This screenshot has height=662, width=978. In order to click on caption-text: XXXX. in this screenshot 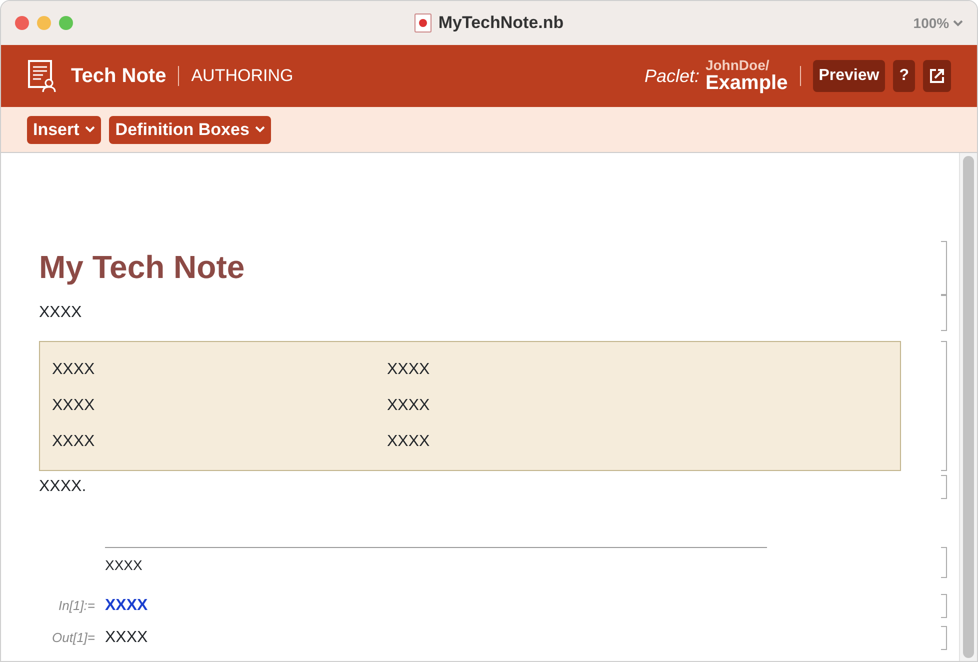, I will do `click(63, 487)`.